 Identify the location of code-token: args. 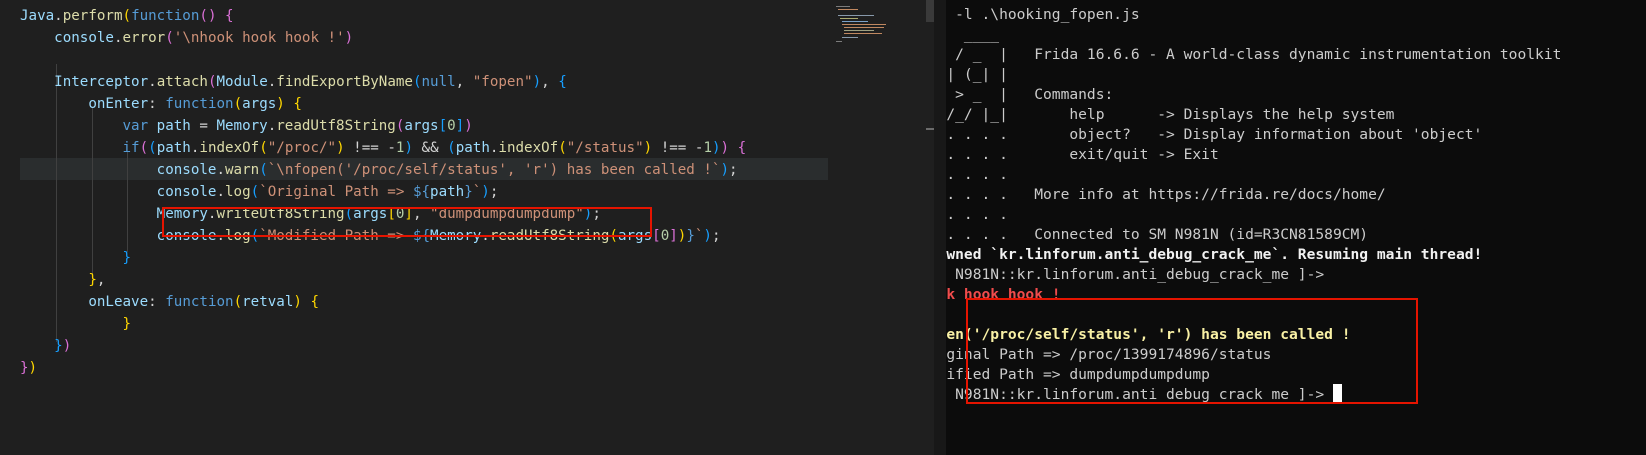
(421, 126).